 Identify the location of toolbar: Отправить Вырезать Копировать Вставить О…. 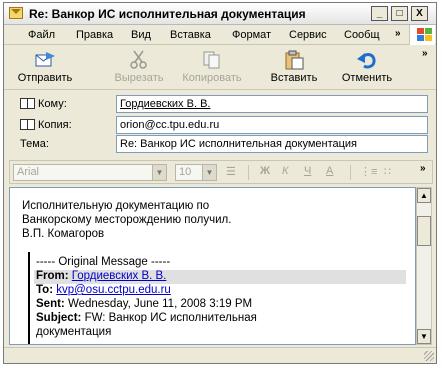
(220, 68).